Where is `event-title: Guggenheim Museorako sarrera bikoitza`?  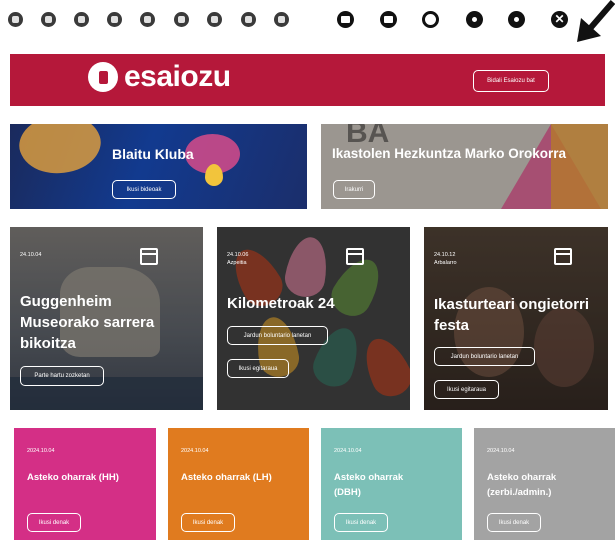 event-title: Guggenheim Museorako sarrera bikoitza is located at coordinates (87, 322).